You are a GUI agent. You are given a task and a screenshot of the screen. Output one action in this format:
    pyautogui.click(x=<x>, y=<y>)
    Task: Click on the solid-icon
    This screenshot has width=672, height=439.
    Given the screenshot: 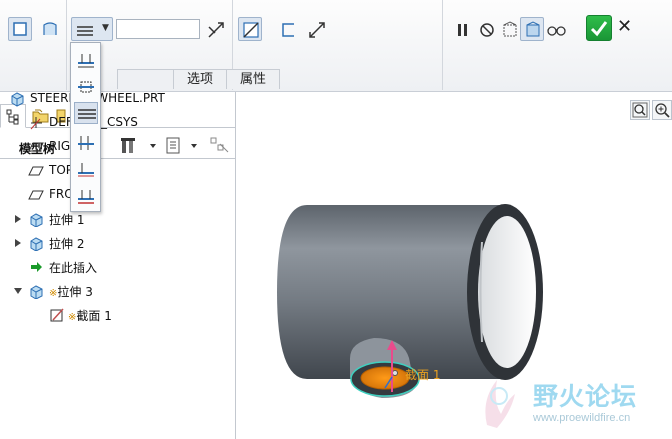 What is the action you would take?
    pyautogui.click(x=20, y=29)
    